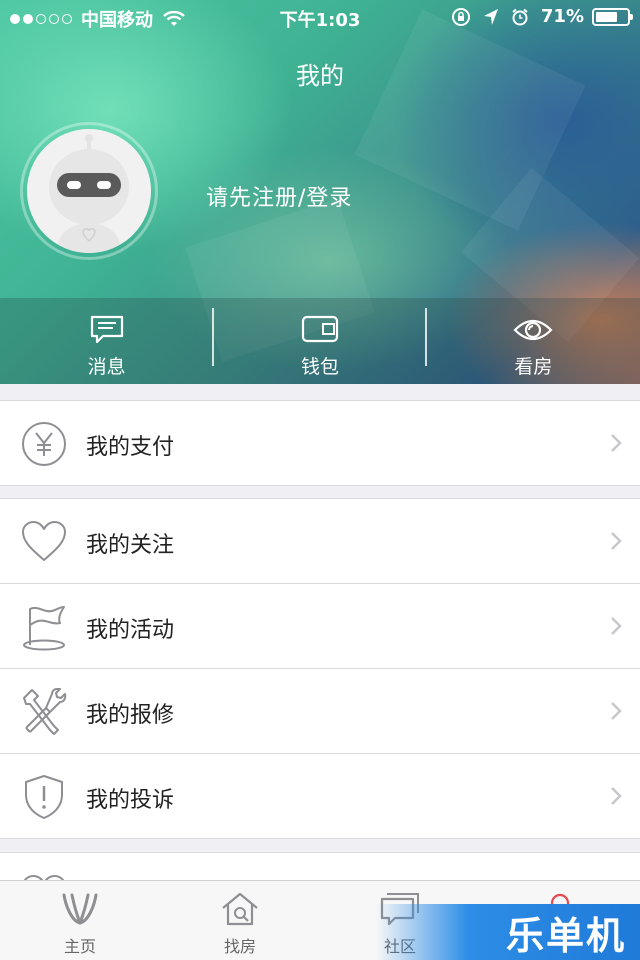  I want to click on quick-action-viewing: 看房, so click(533, 341).